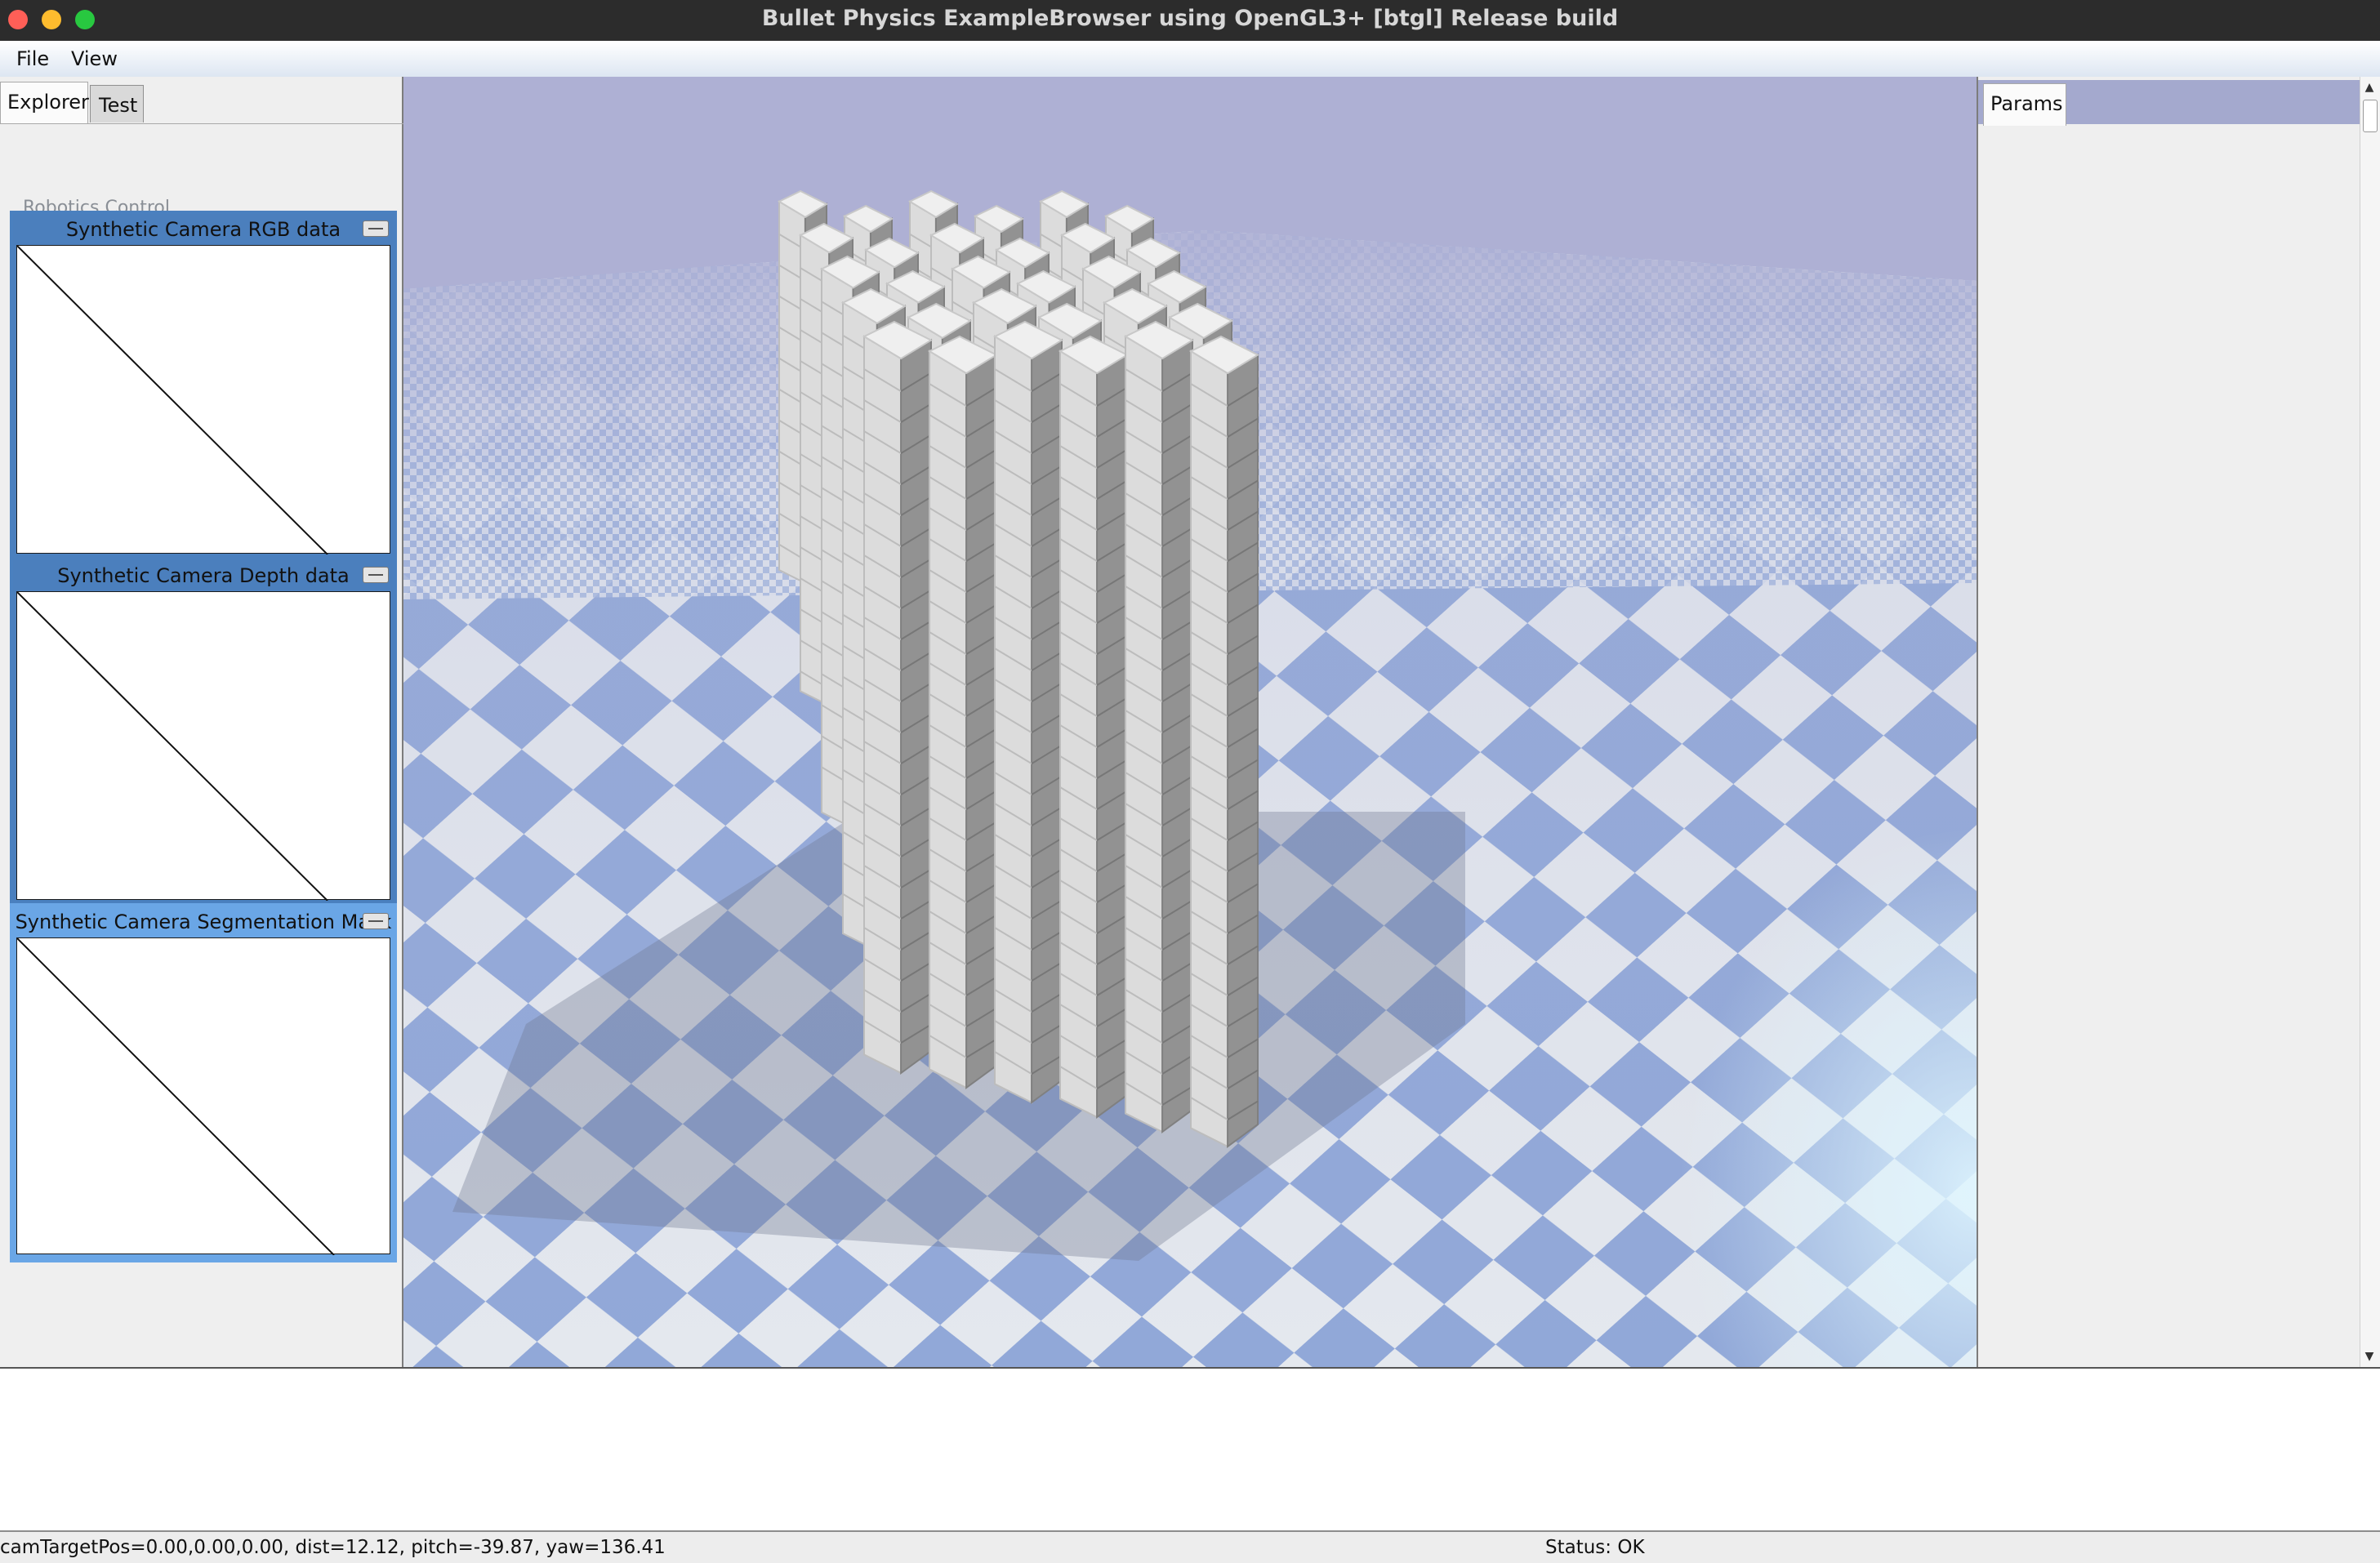  Describe the element at coordinates (2170, 103) in the screenshot. I see `params-tabstrip: Params` at that location.